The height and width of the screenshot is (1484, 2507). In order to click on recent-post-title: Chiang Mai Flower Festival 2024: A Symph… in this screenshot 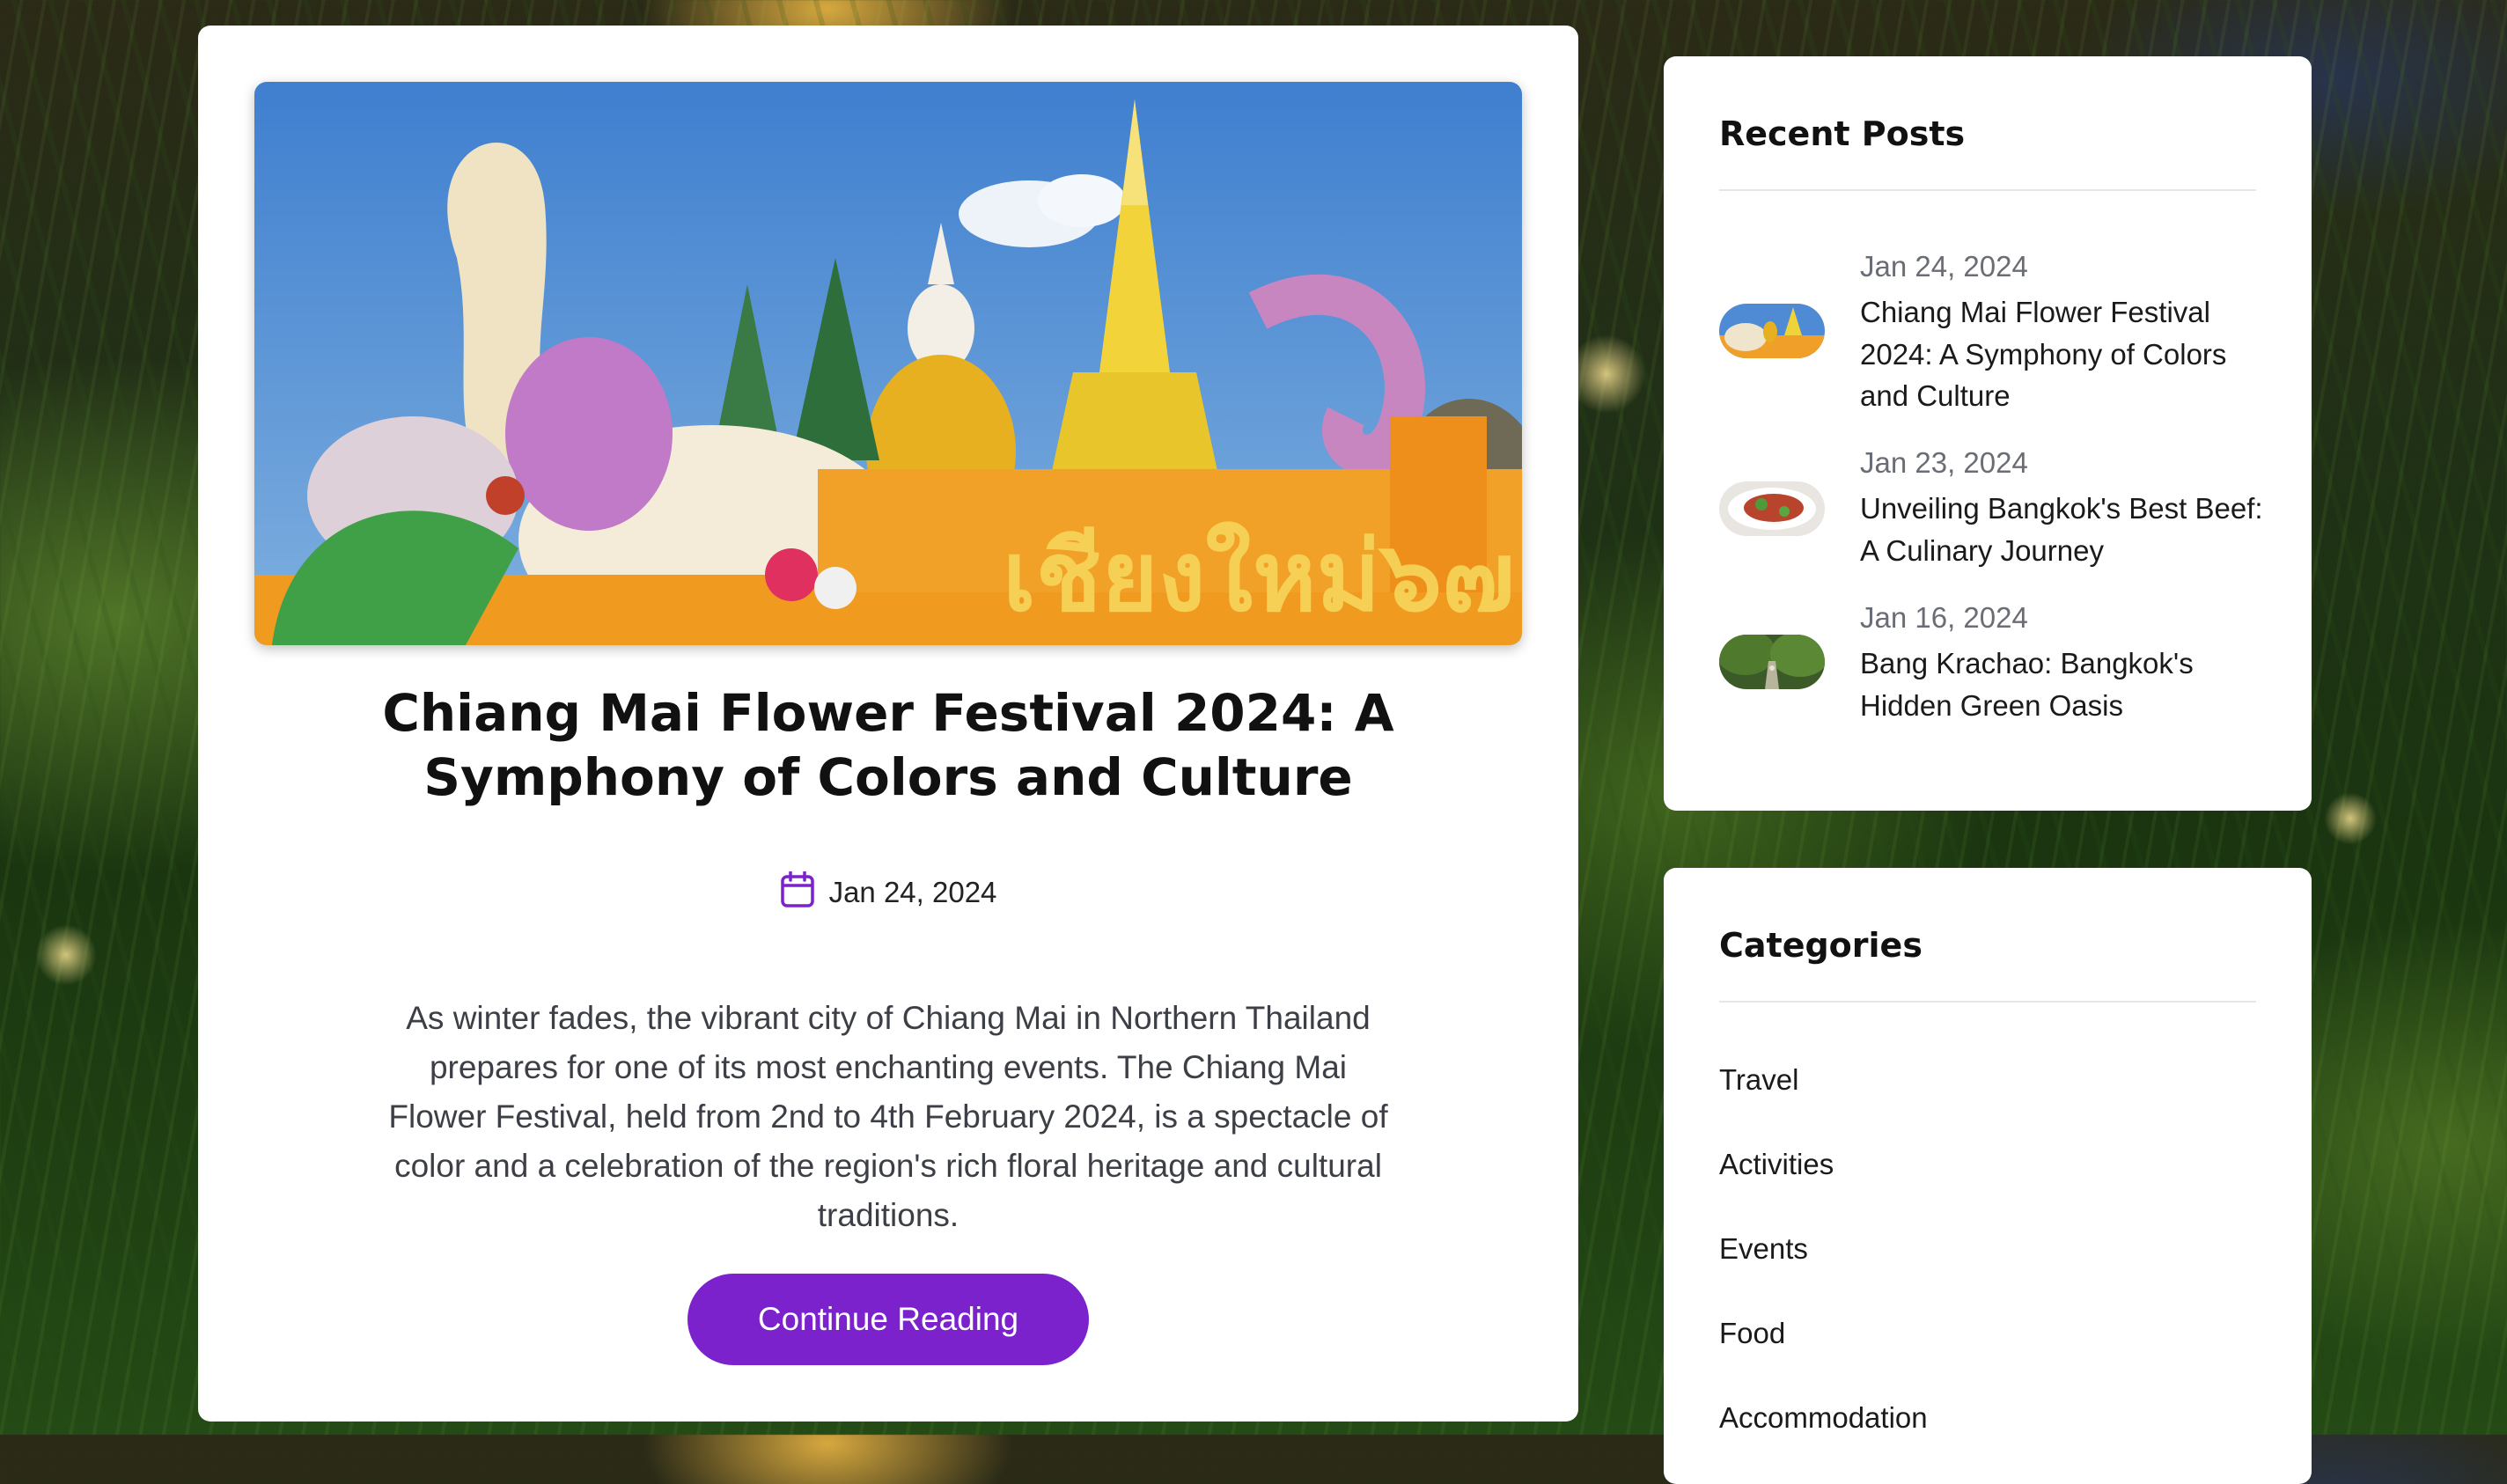, I will do `click(2063, 354)`.